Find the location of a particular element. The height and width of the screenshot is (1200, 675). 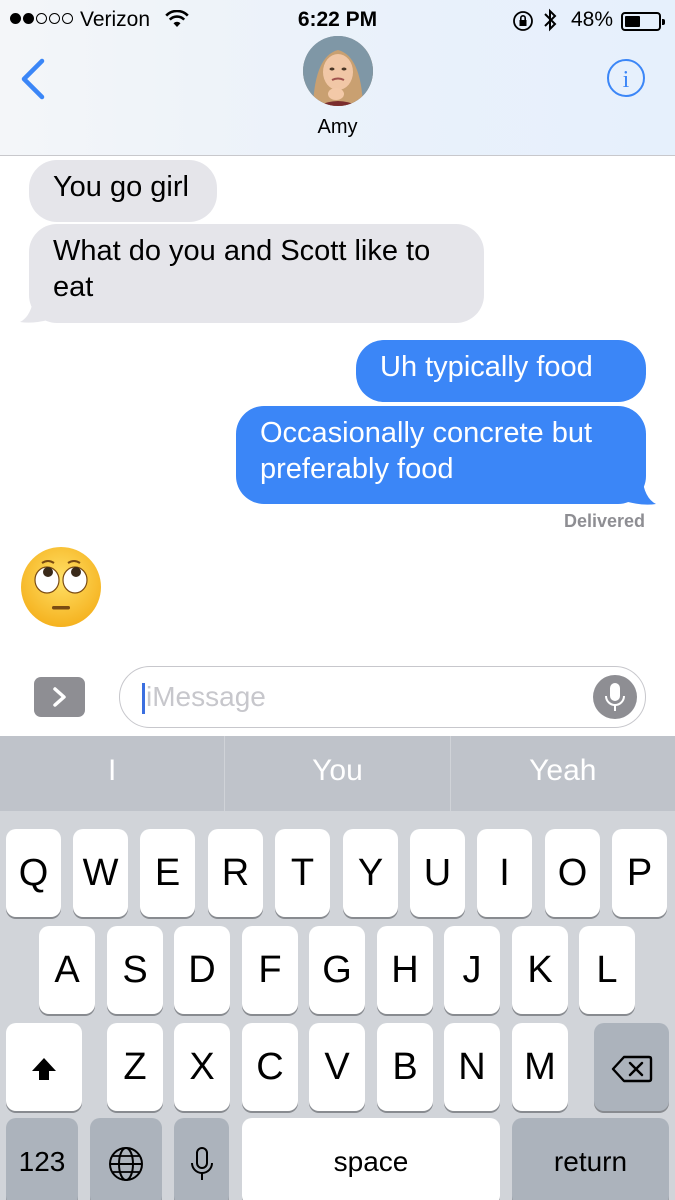

prediction-suggestion: You is located at coordinates (338, 773).